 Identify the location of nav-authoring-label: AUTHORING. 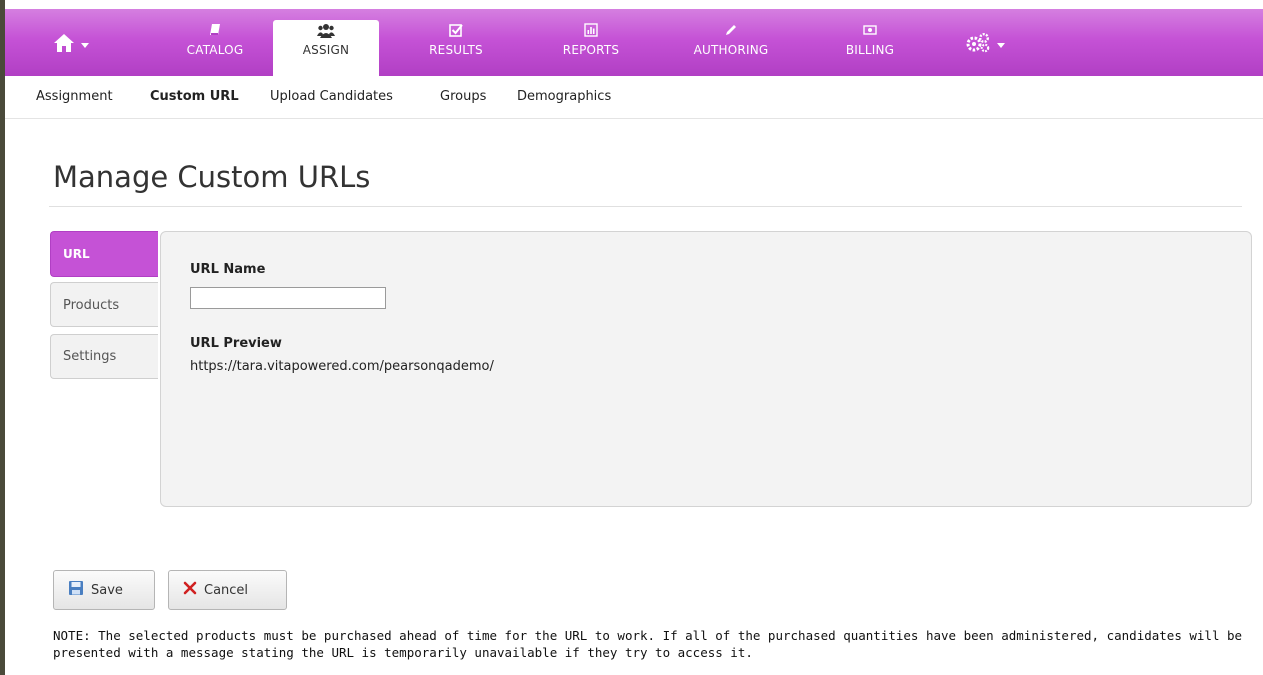
(731, 50).